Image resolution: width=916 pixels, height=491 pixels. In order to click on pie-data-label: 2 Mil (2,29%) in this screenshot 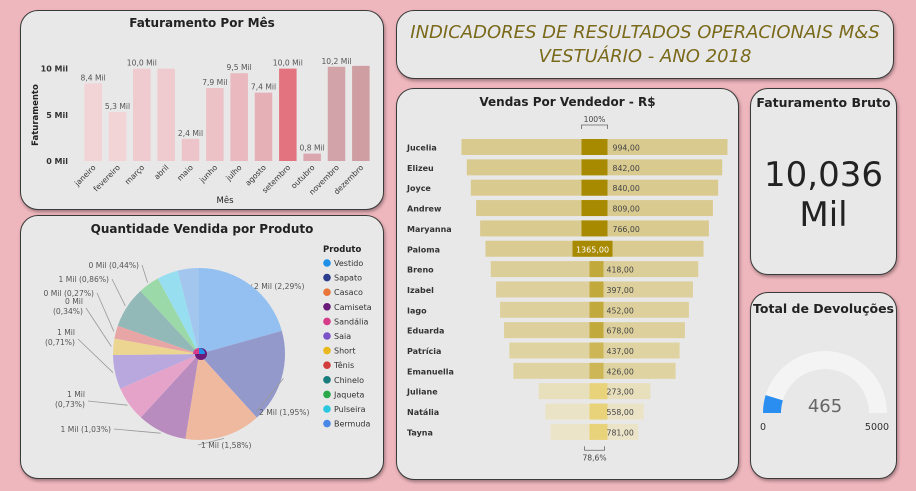, I will do `click(279, 286)`.